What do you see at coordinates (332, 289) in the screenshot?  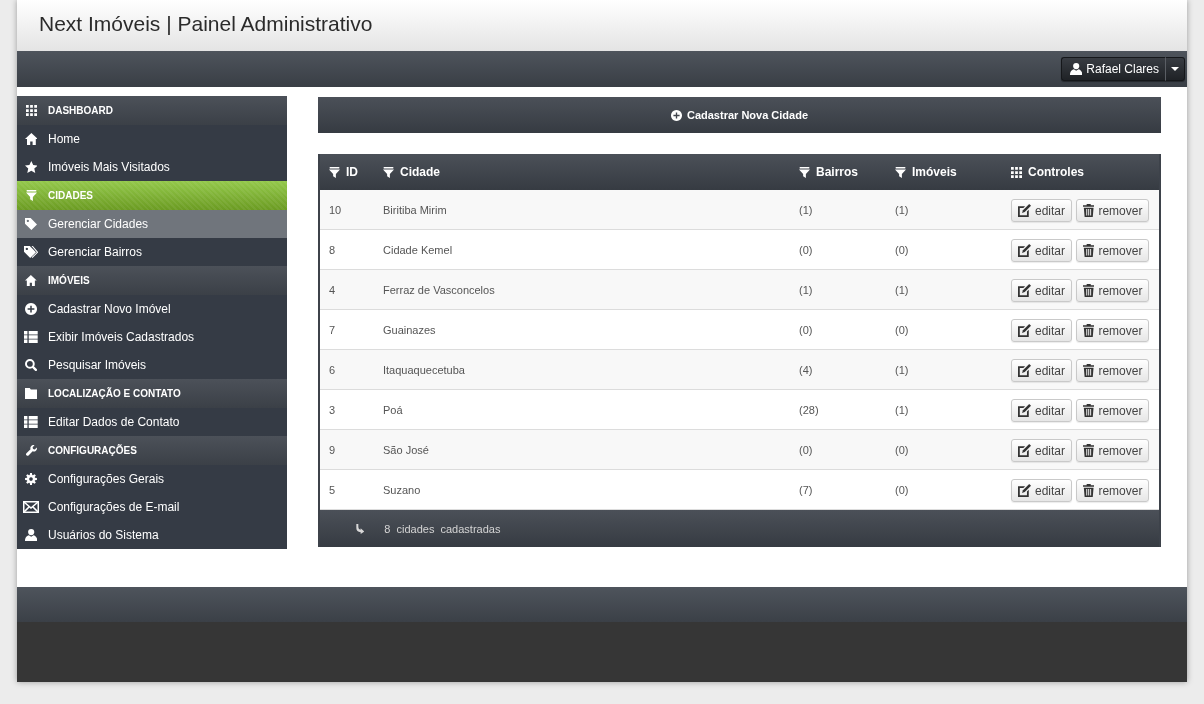 I see `table-cell: 4` at bounding box center [332, 289].